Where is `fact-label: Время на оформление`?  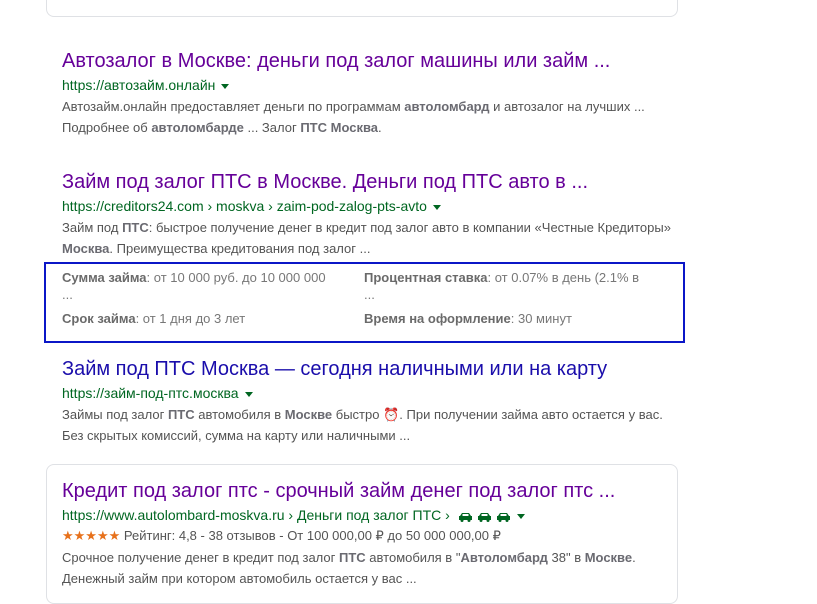 fact-label: Время на оформление is located at coordinates (437, 318).